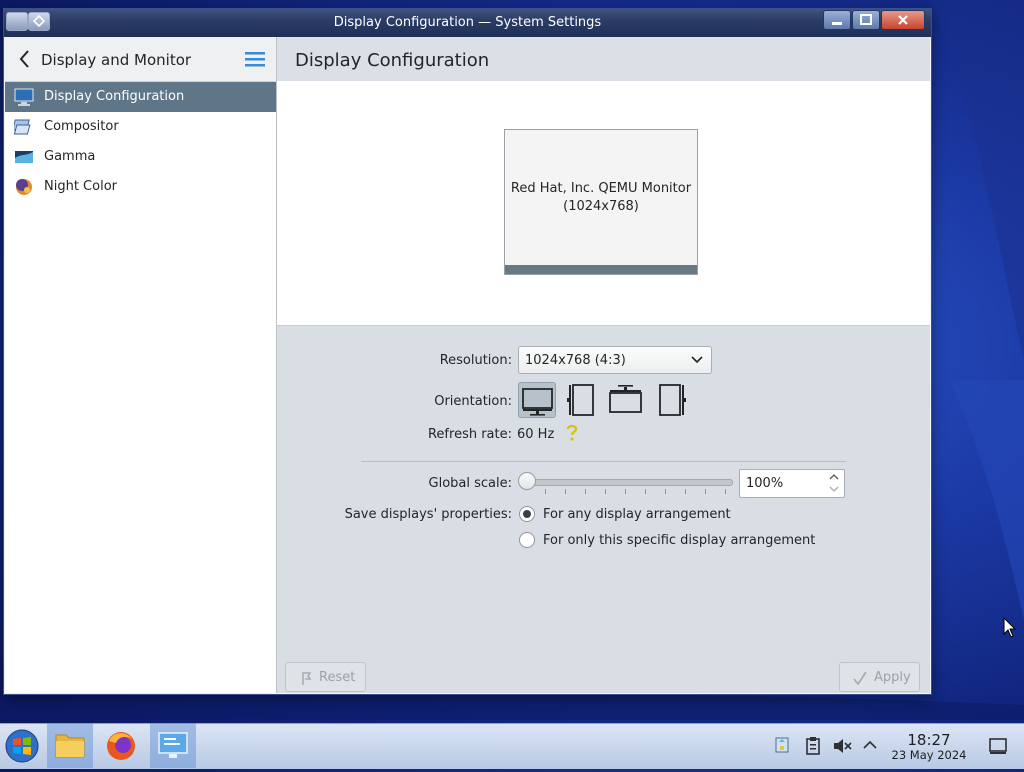  Describe the element at coordinates (25, 59) in the screenshot. I see `back-arrow-icon` at that location.